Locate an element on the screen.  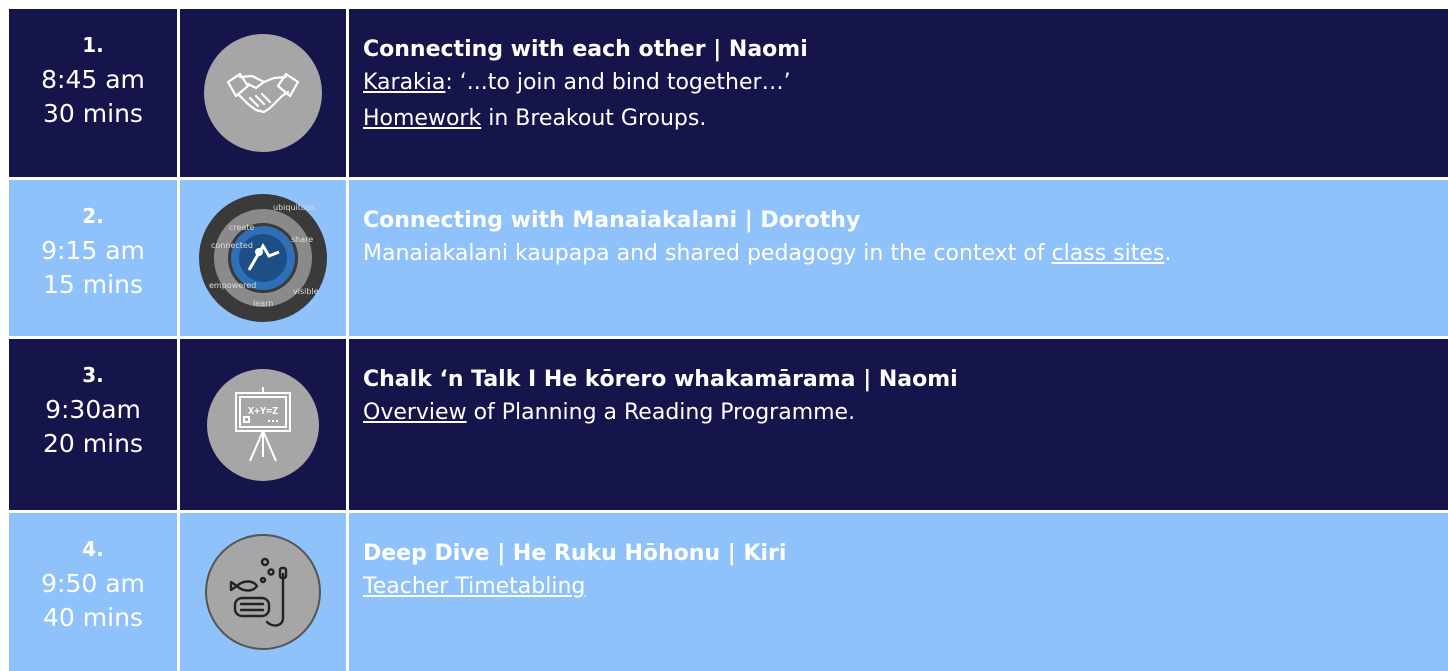
session-line: Karakia: ‘...to join and bind together…’ is located at coordinates (905, 83).